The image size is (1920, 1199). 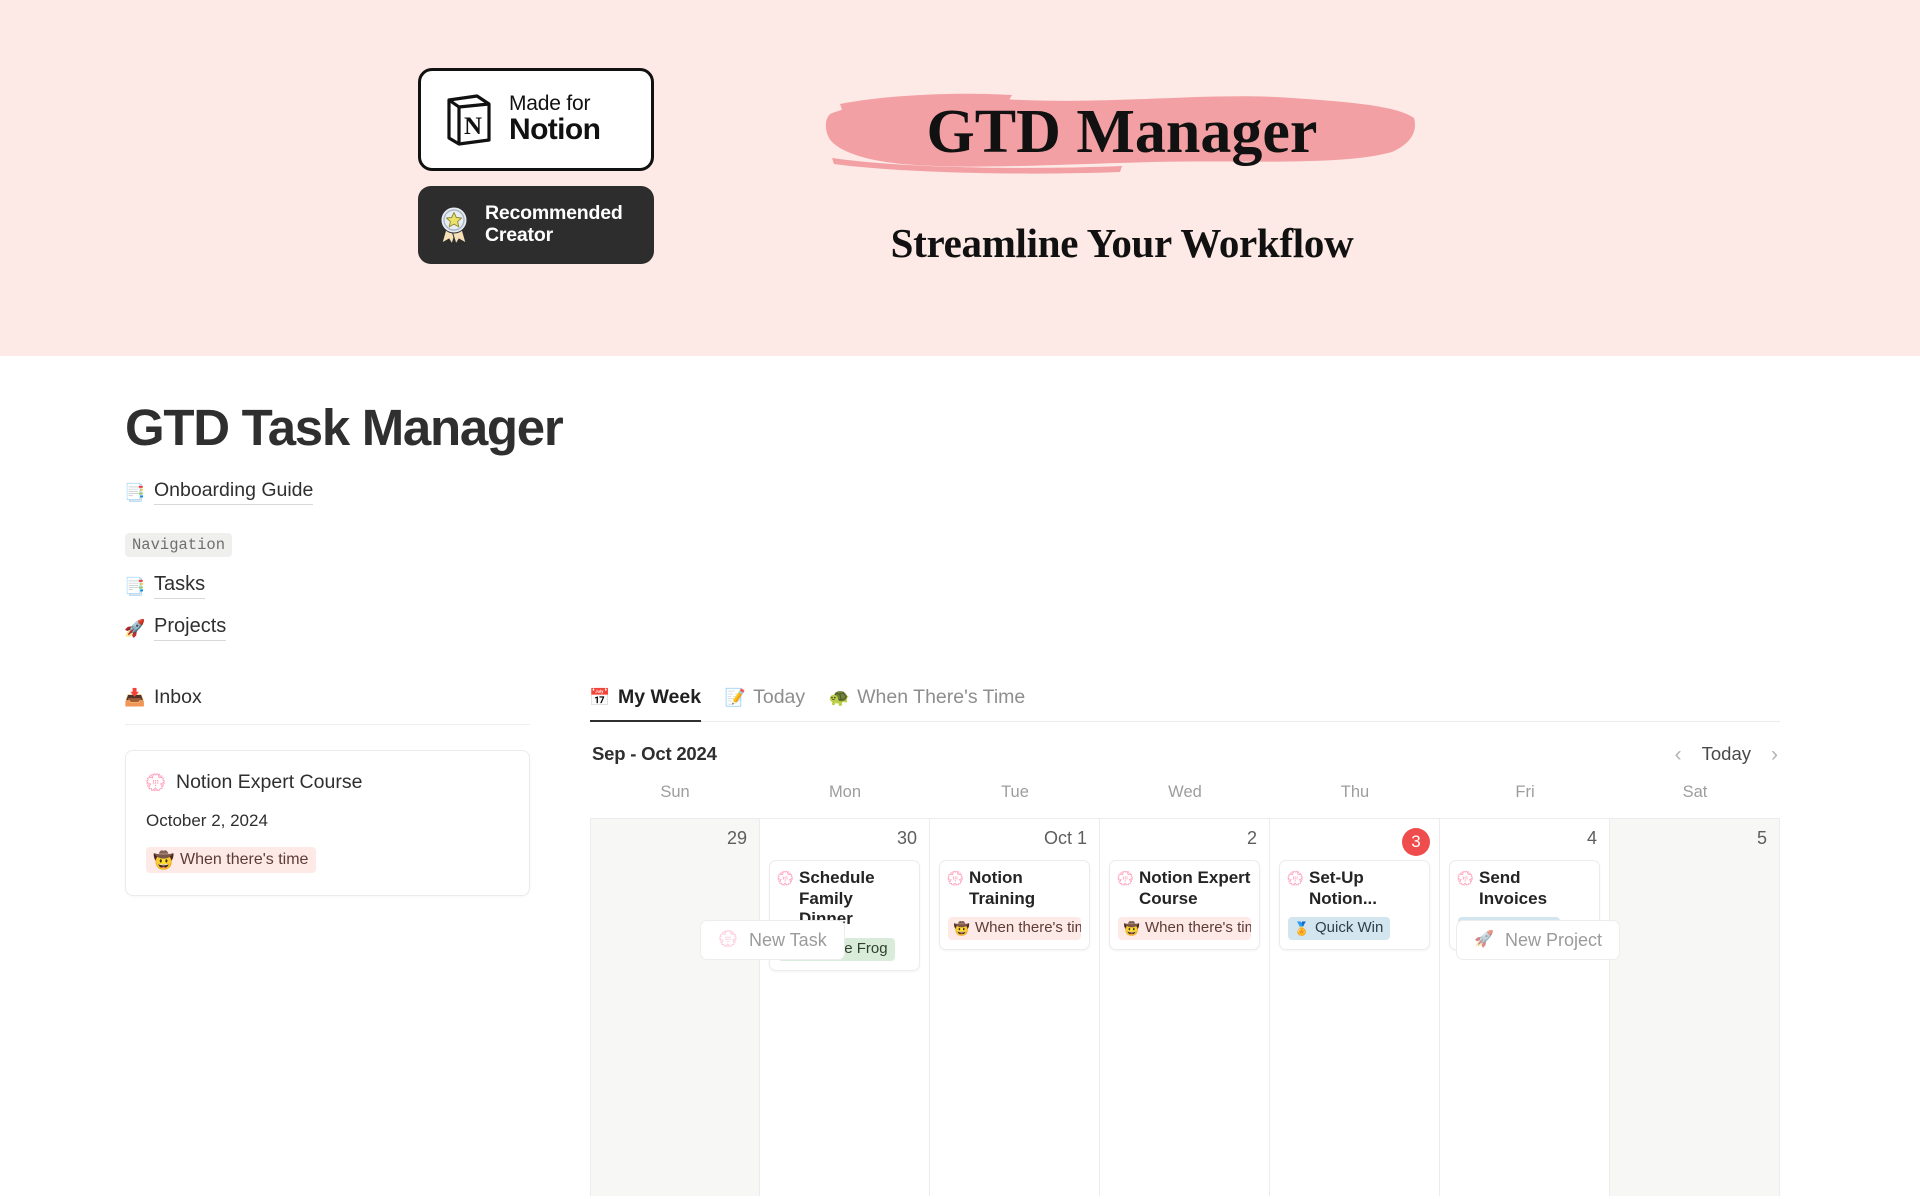 I want to click on sidebar-item-projects-label: Projects, so click(x=190, y=628).